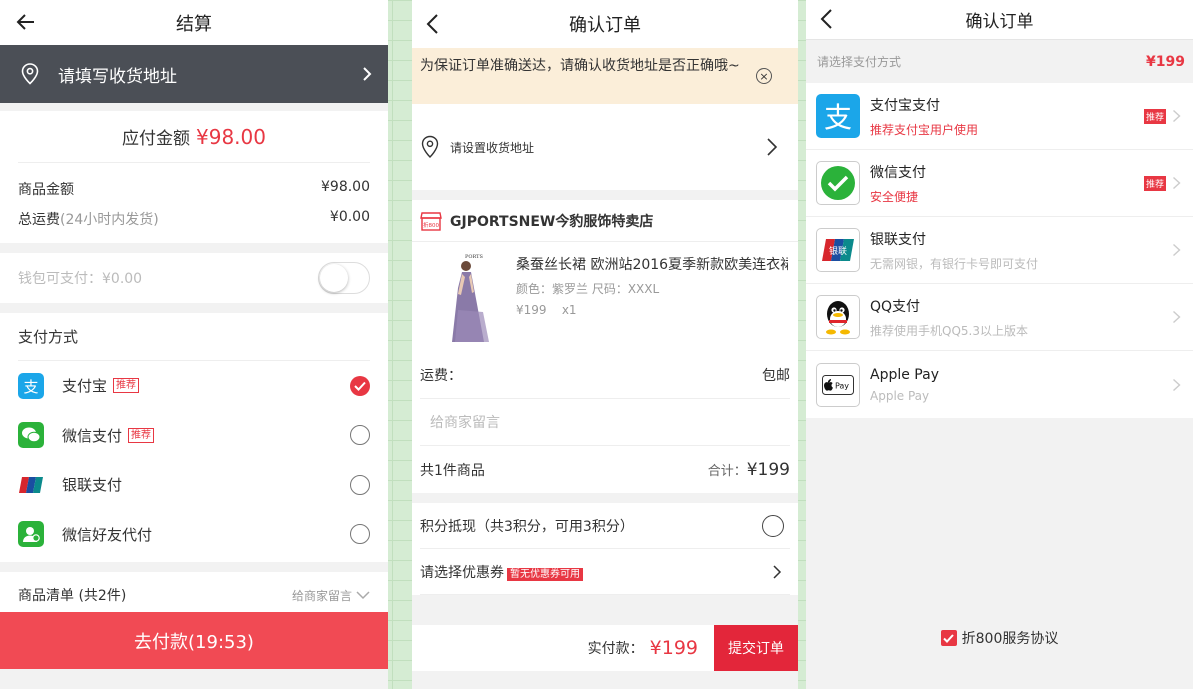  I want to click on amount-value: ¥98.00, so click(231, 136).